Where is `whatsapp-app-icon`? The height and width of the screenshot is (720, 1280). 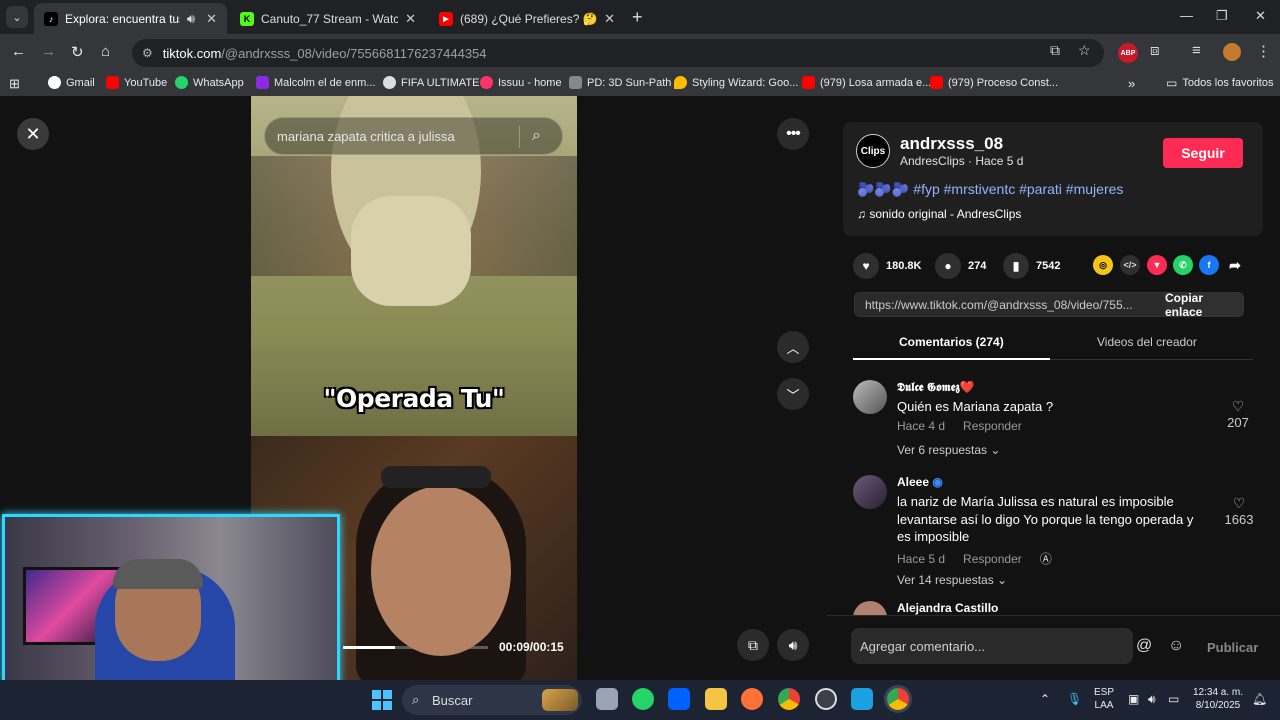
whatsapp-app-icon is located at coordinates (643, 699).